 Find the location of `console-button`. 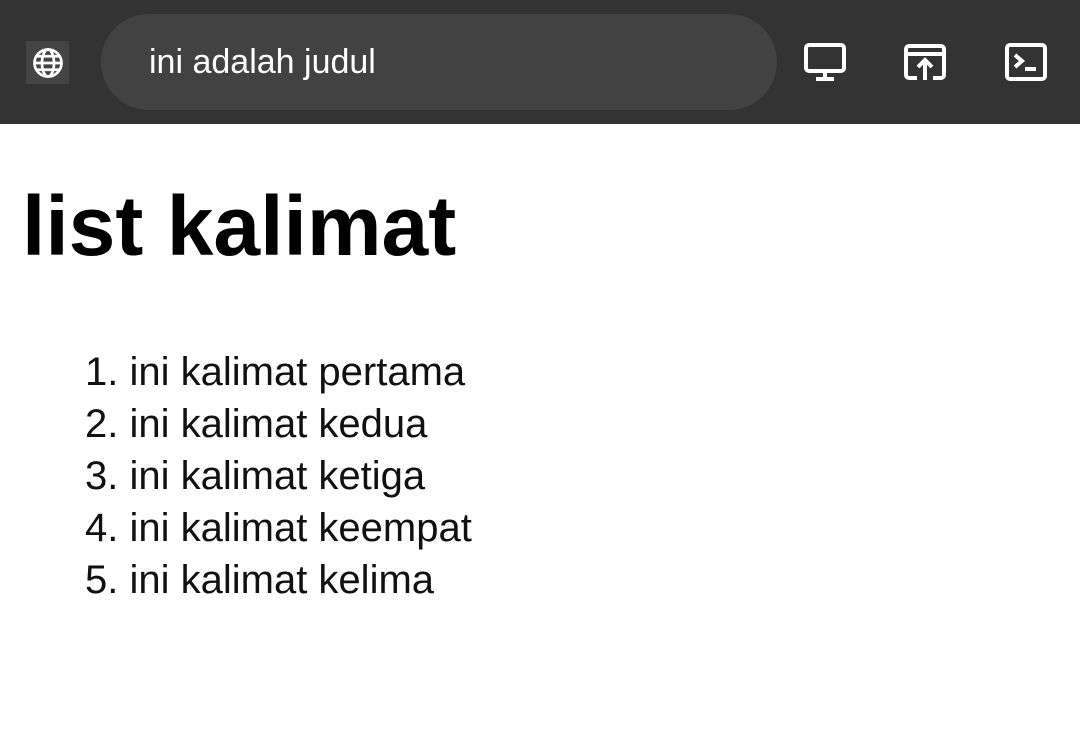

console-button is located at coordinates (1026, 62).